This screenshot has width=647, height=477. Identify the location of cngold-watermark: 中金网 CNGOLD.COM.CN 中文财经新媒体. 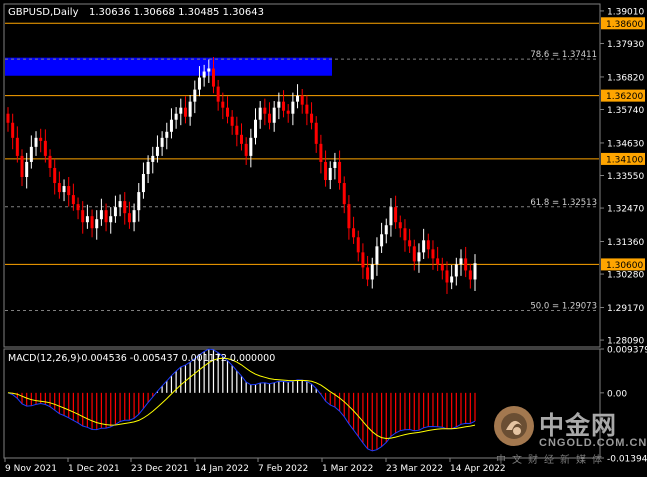
(569, 435).